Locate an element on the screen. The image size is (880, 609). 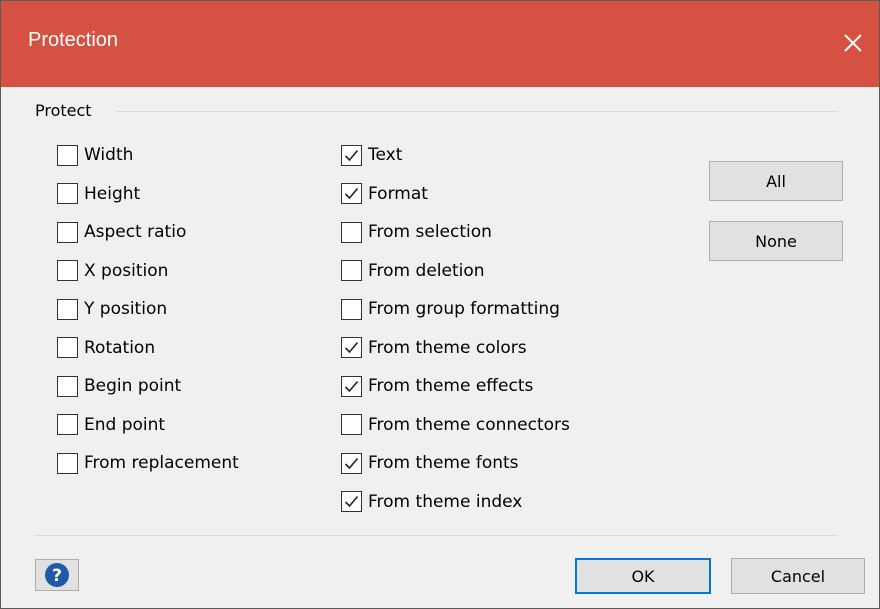
checkbox-label: Rotation is located at coordinates (120, 347).